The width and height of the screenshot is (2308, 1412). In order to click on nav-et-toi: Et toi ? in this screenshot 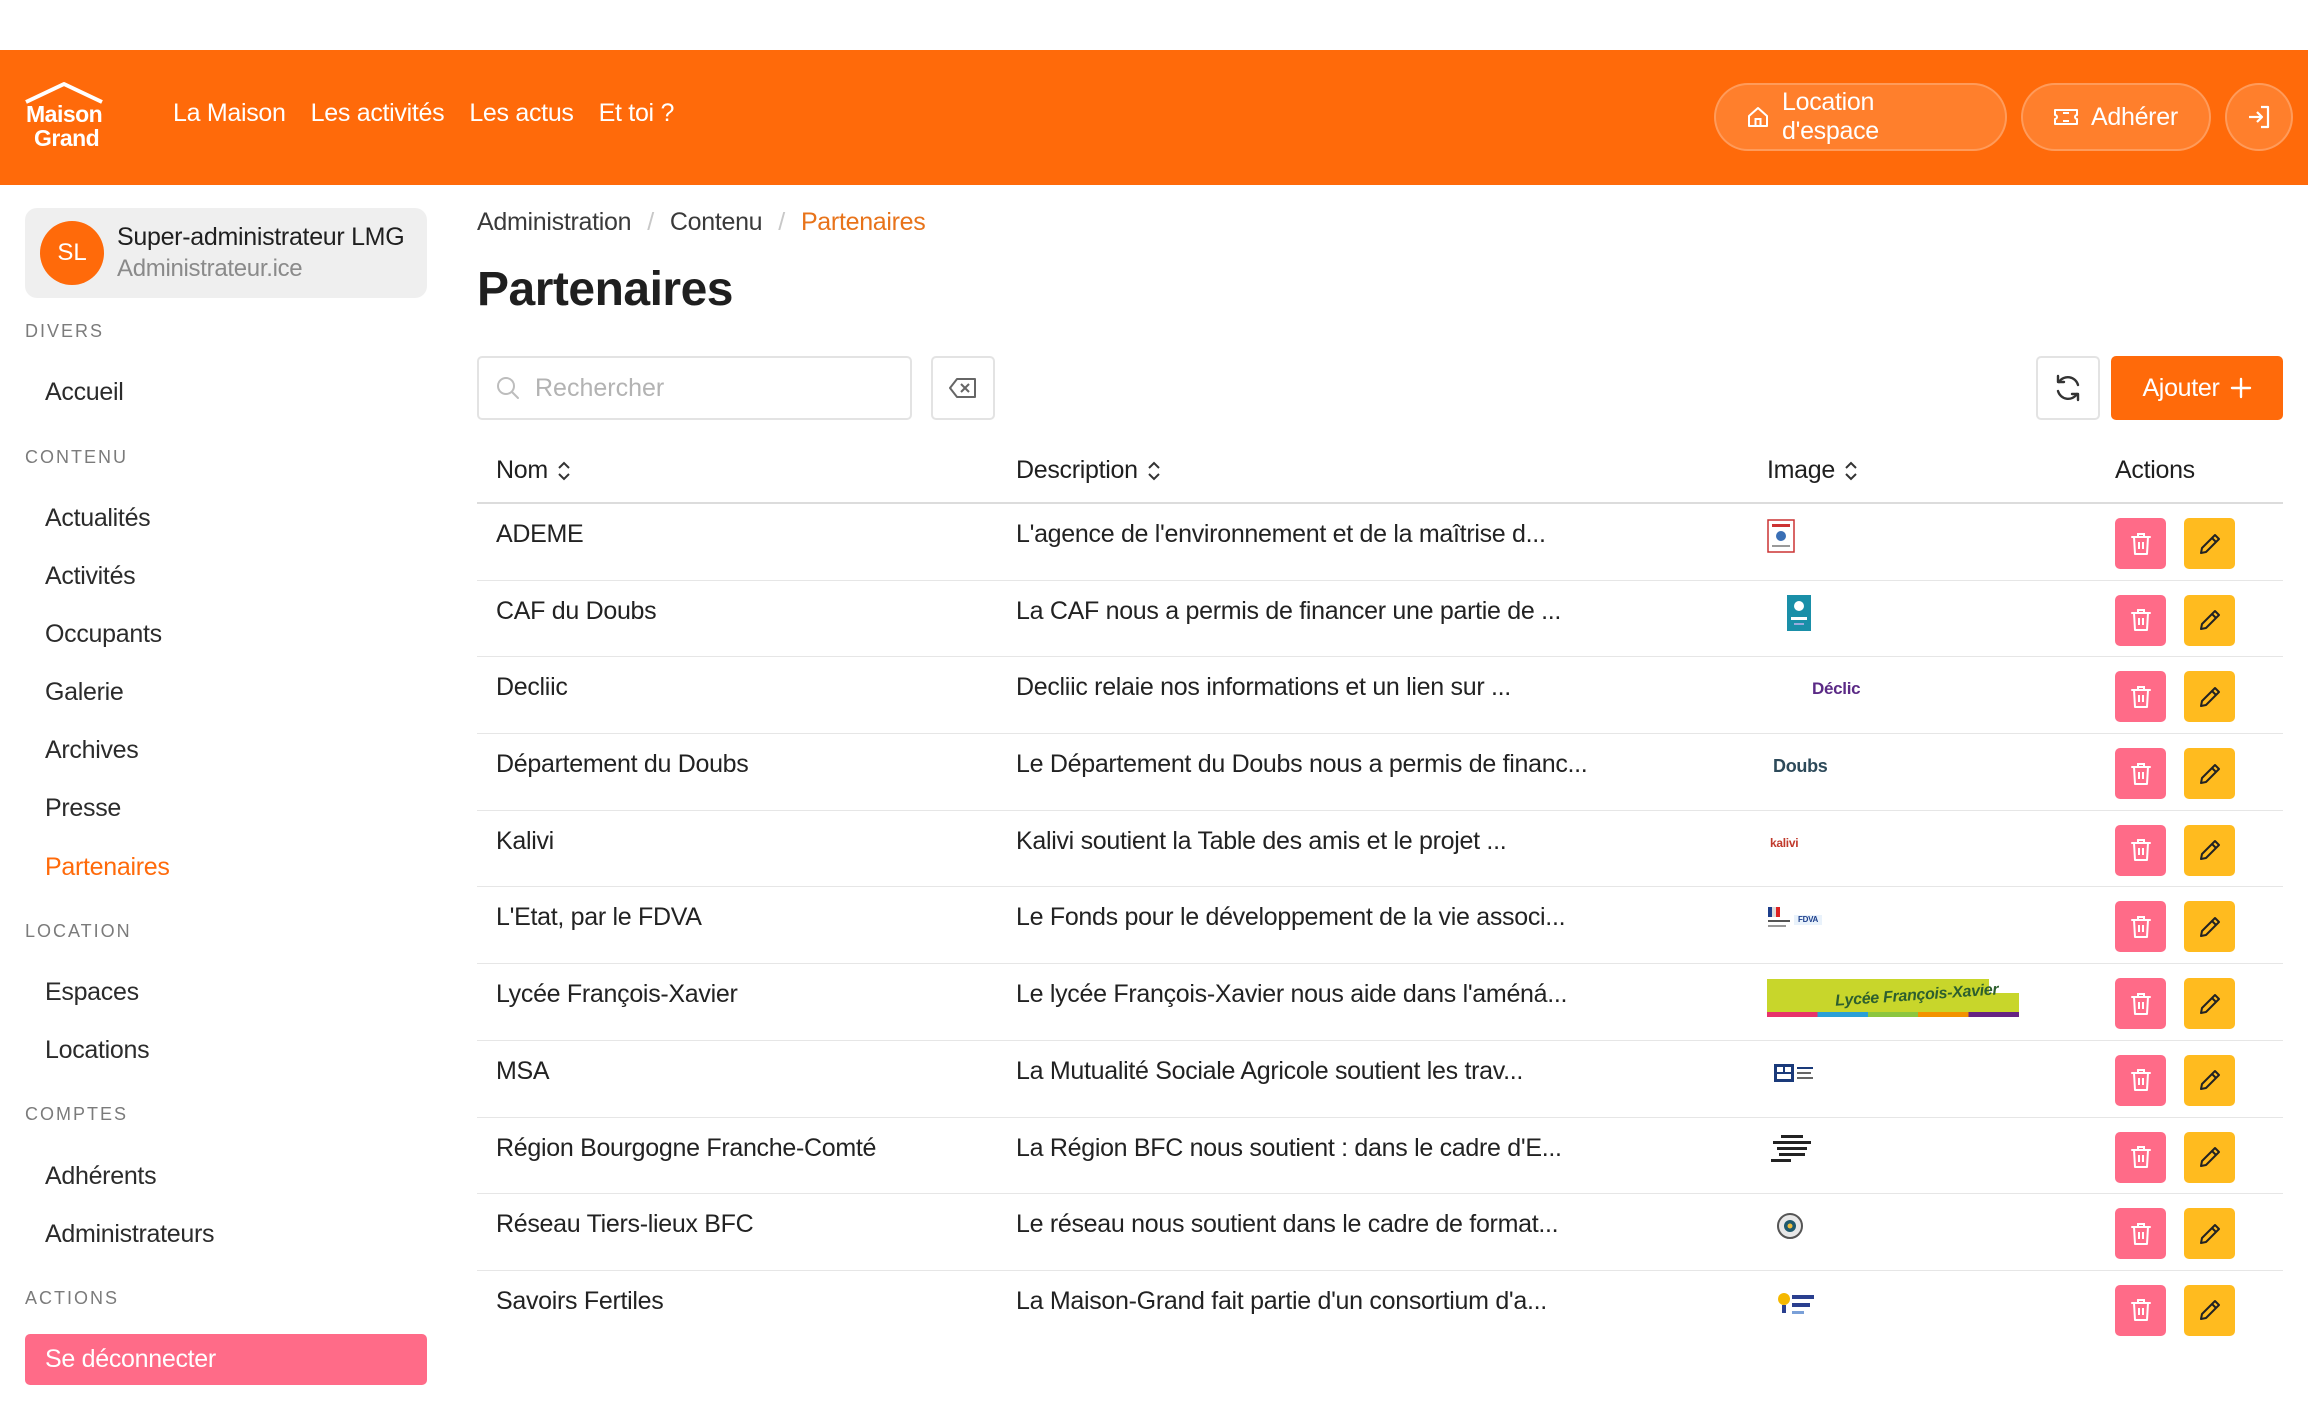, I will do `click(637, 113)`.